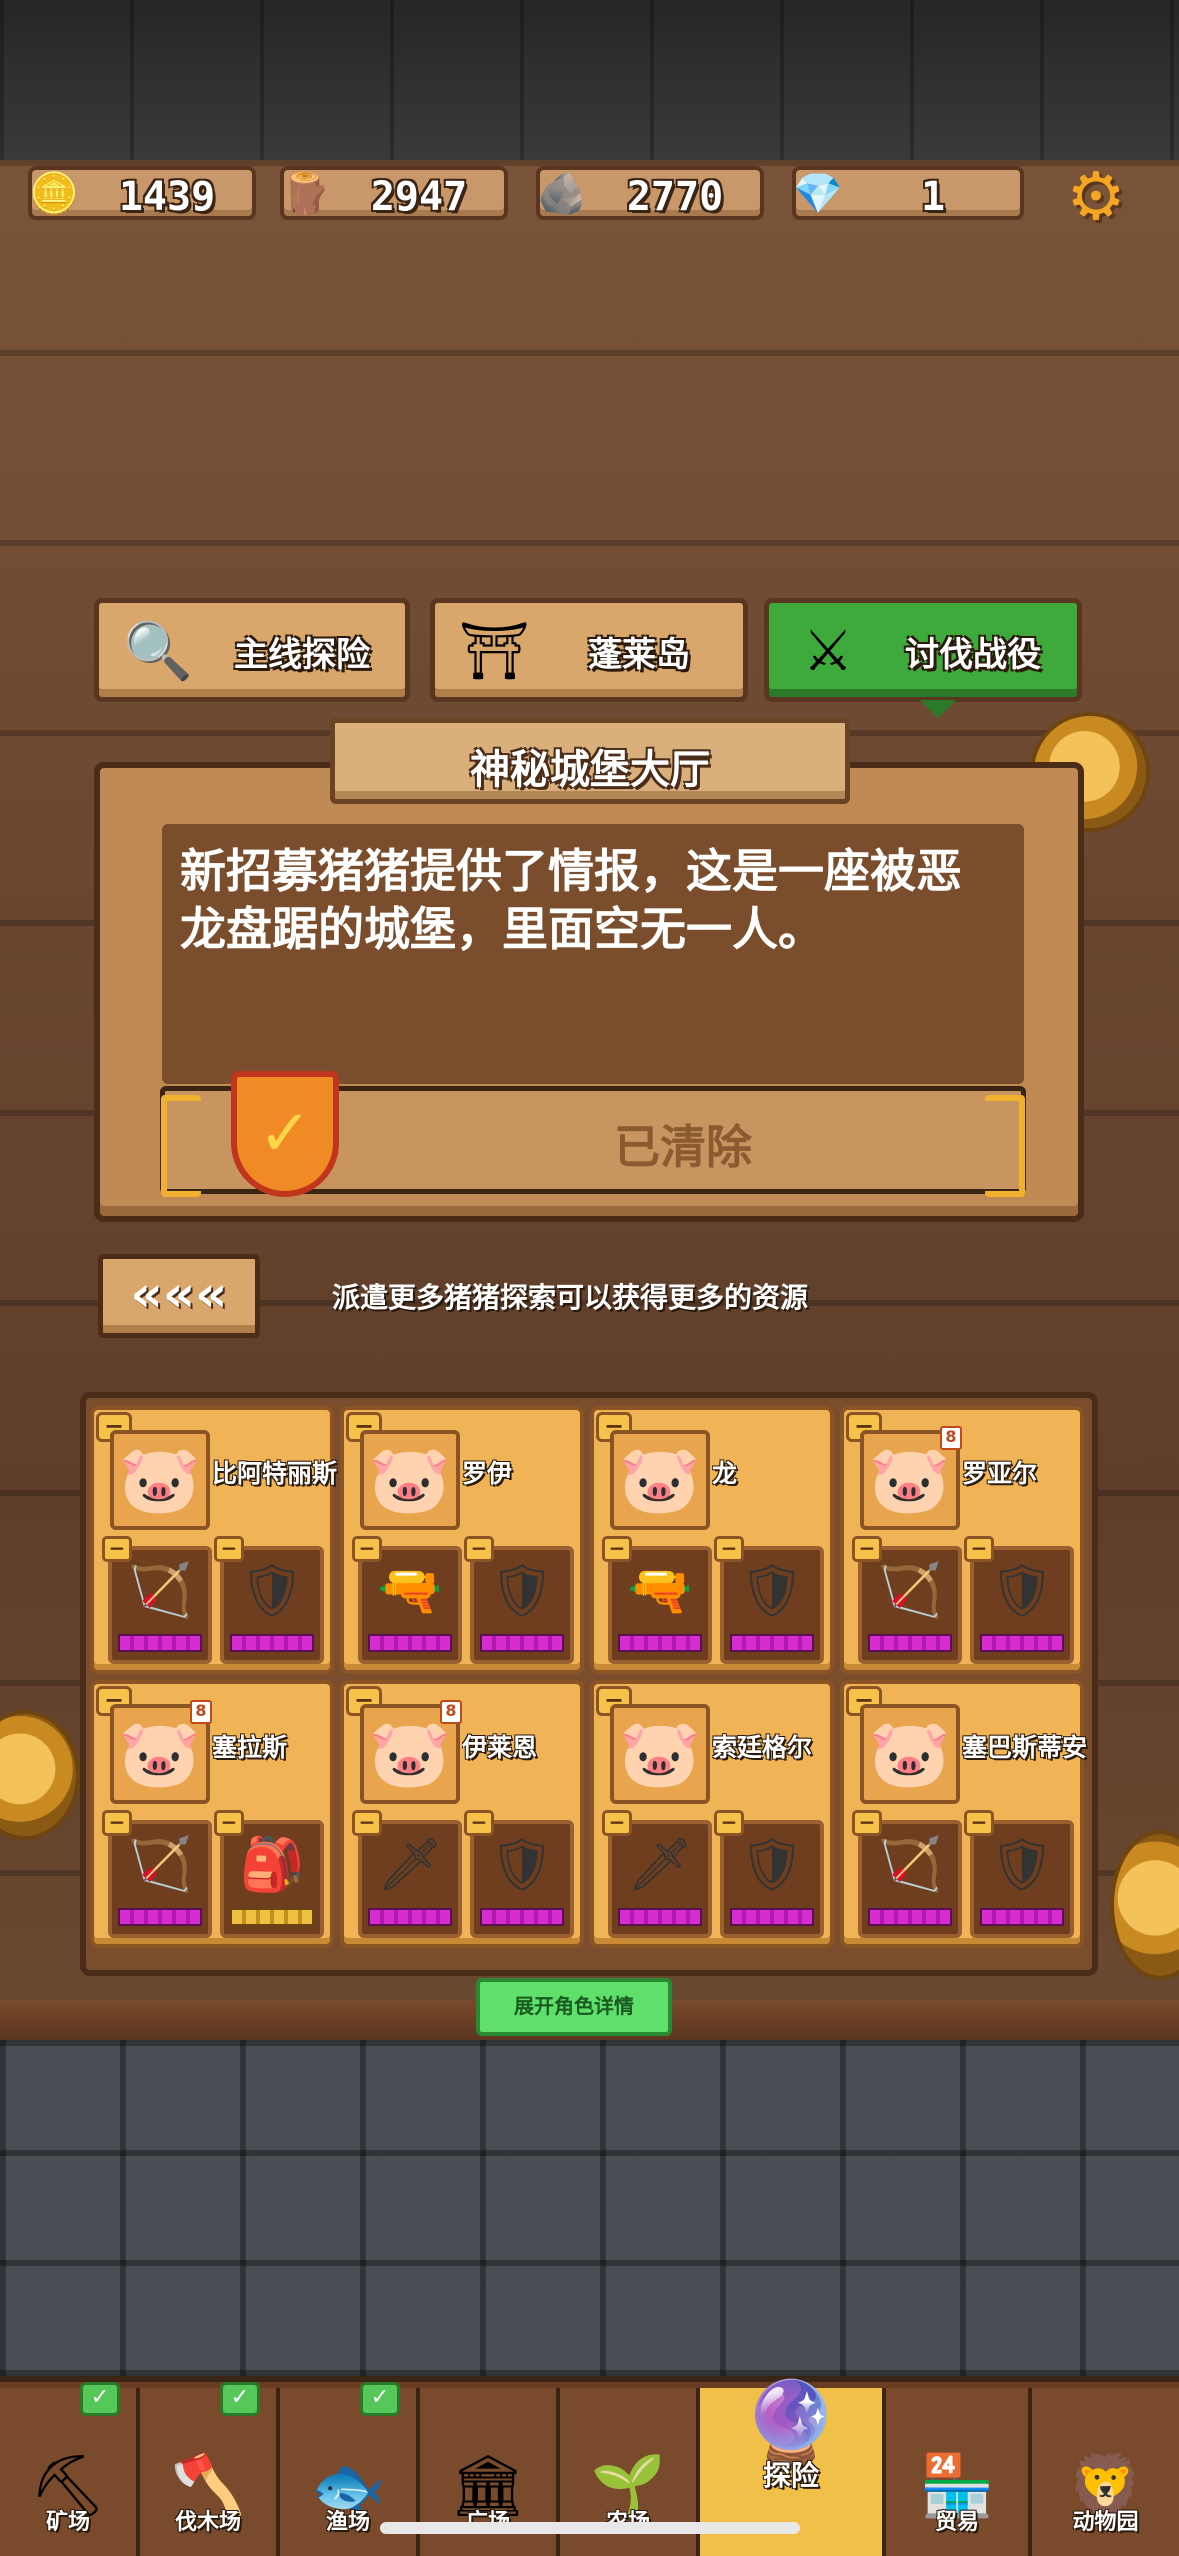  What do you see at coordinates (828, 651) in the screenshot?
I see `crossed-swords-icon: ⚔` at bounding box center [828, 651].